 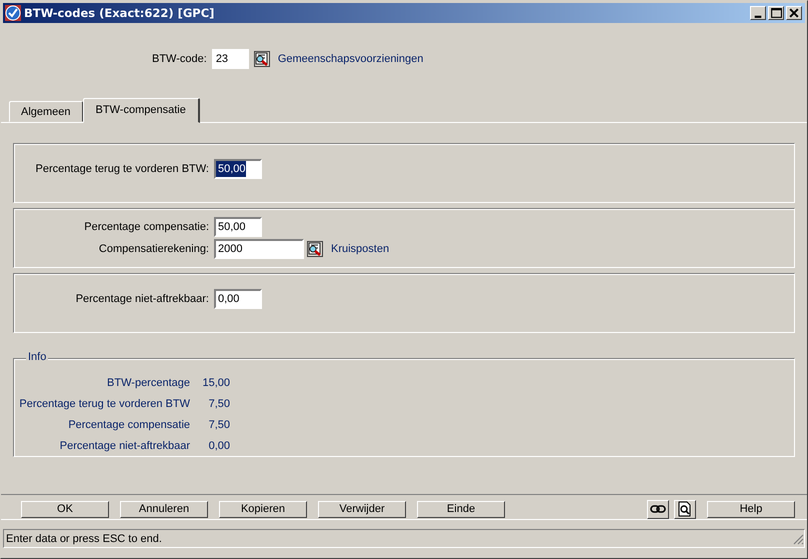 What do you see at coordinates (798, 538) in the screenshot?
I see `resize-grip` at bounding box center [798, 538].